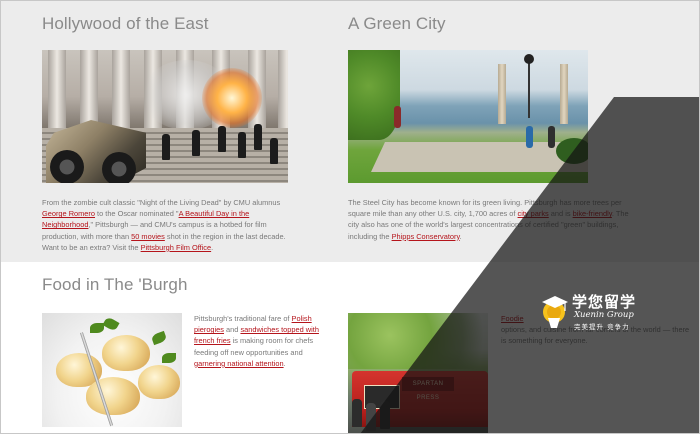 This screenshot has width=700, height=434. What do you see at coordinates (68, 213) in the screenshot?
I see `link-george-romero: George Romero` at bounding box center [68, 213].